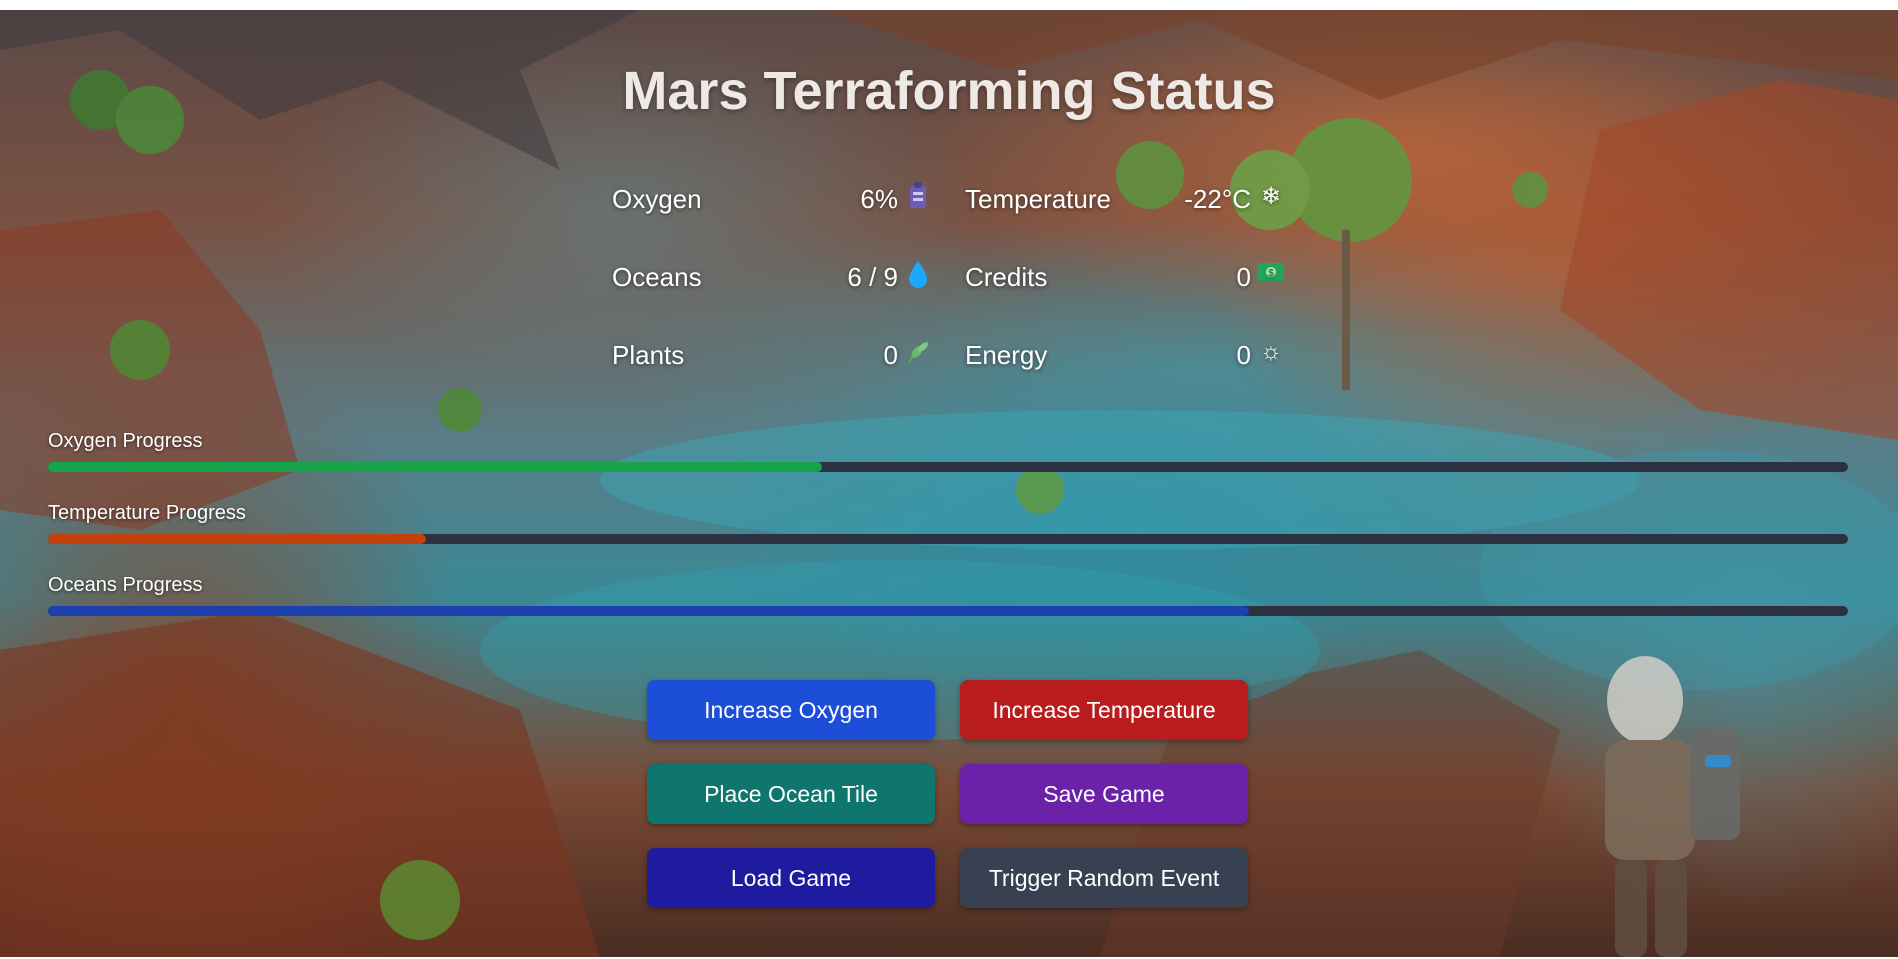  What do you see at coordinates (772, 200) in the screenshot?
I see `stat-oxygen: Oxygen 6%` at bounding box center [772, 200].